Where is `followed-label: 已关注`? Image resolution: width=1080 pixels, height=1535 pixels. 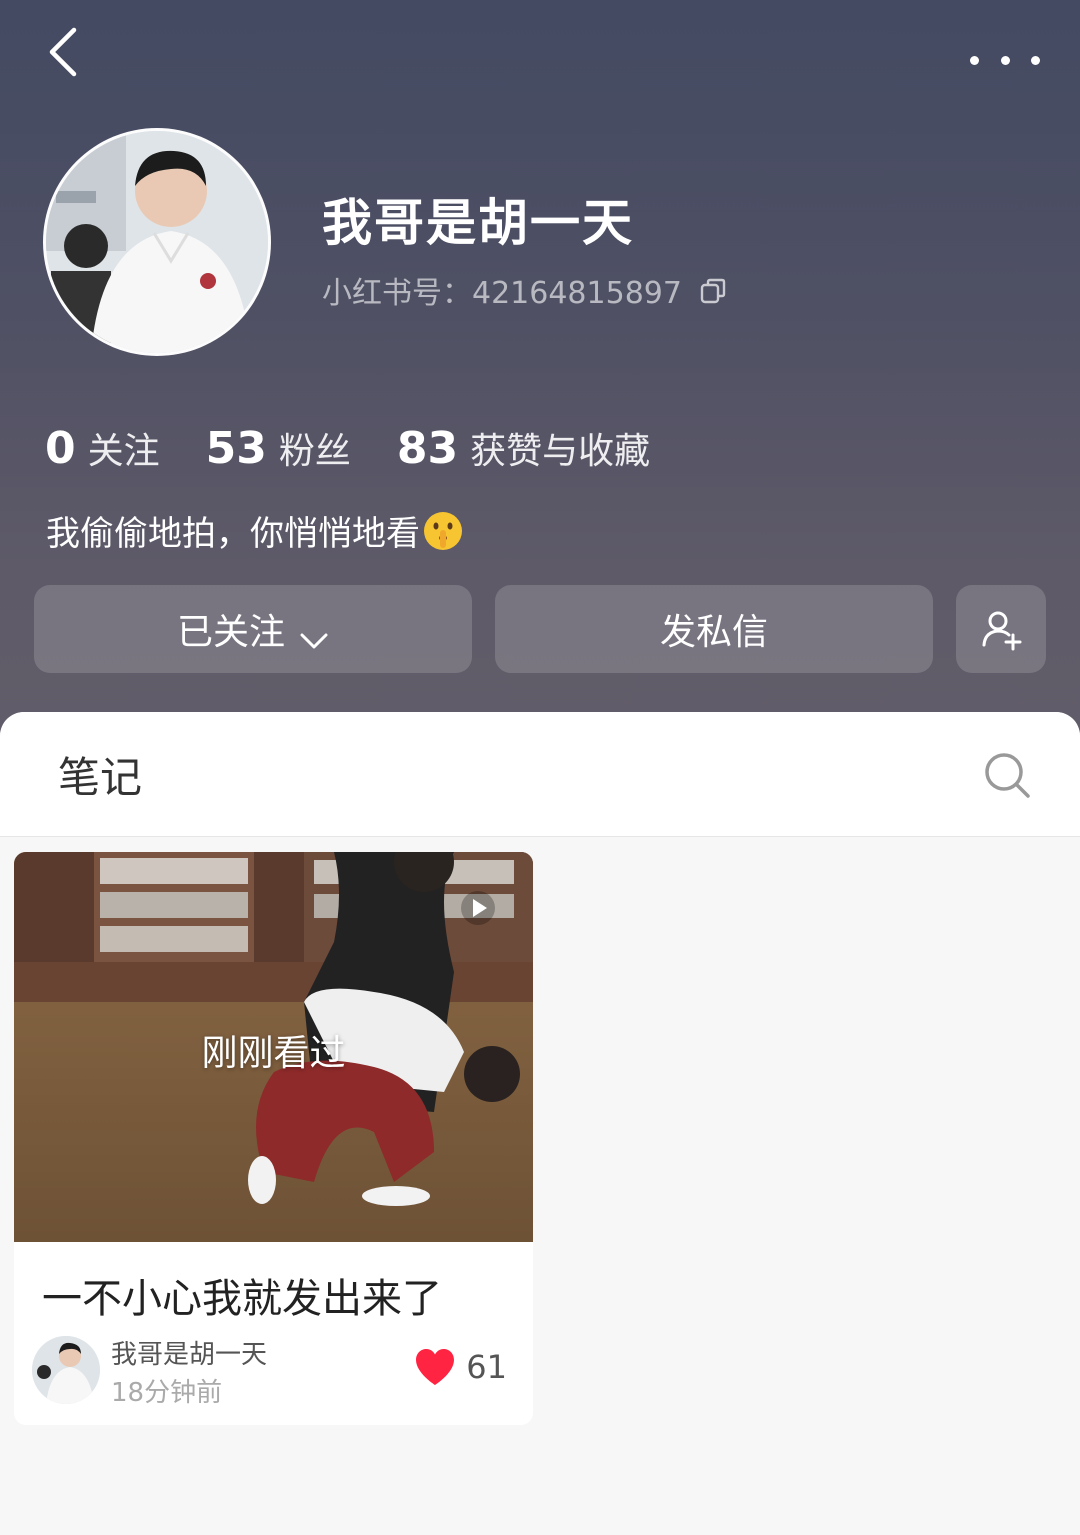
followed-label: 已关注 is located at coordinates (230, 632).